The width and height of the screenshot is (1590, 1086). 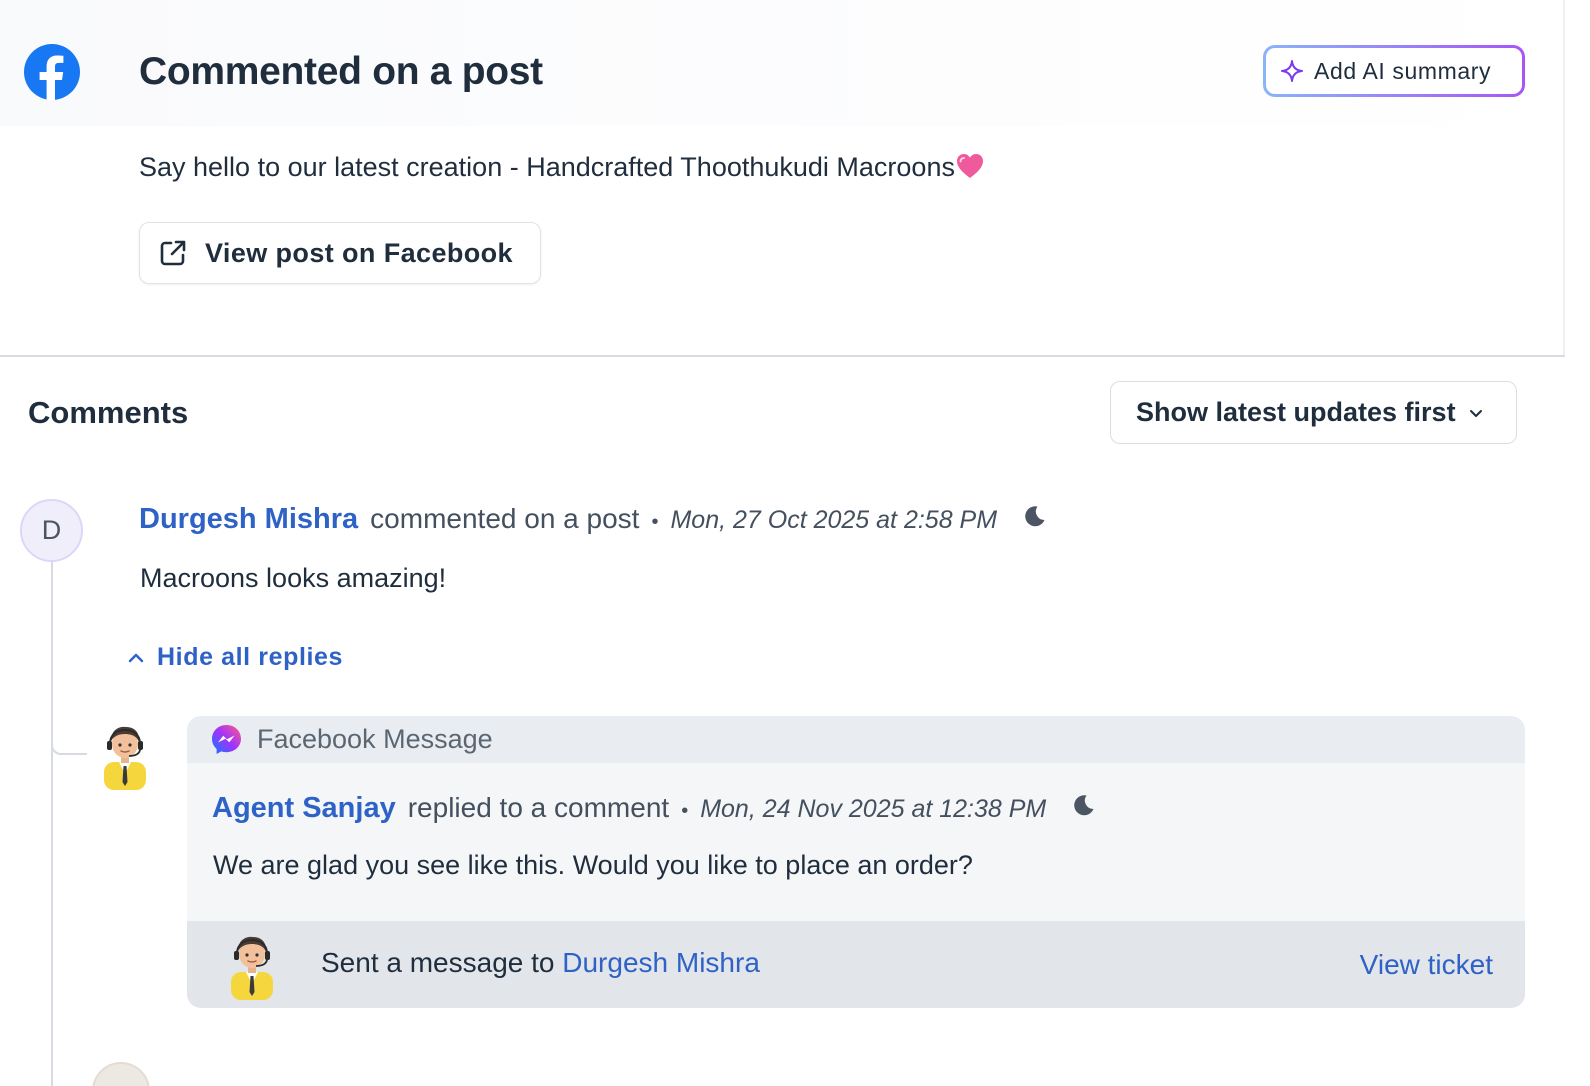 I want to click on avatar: D, so click(x=51, y=530).